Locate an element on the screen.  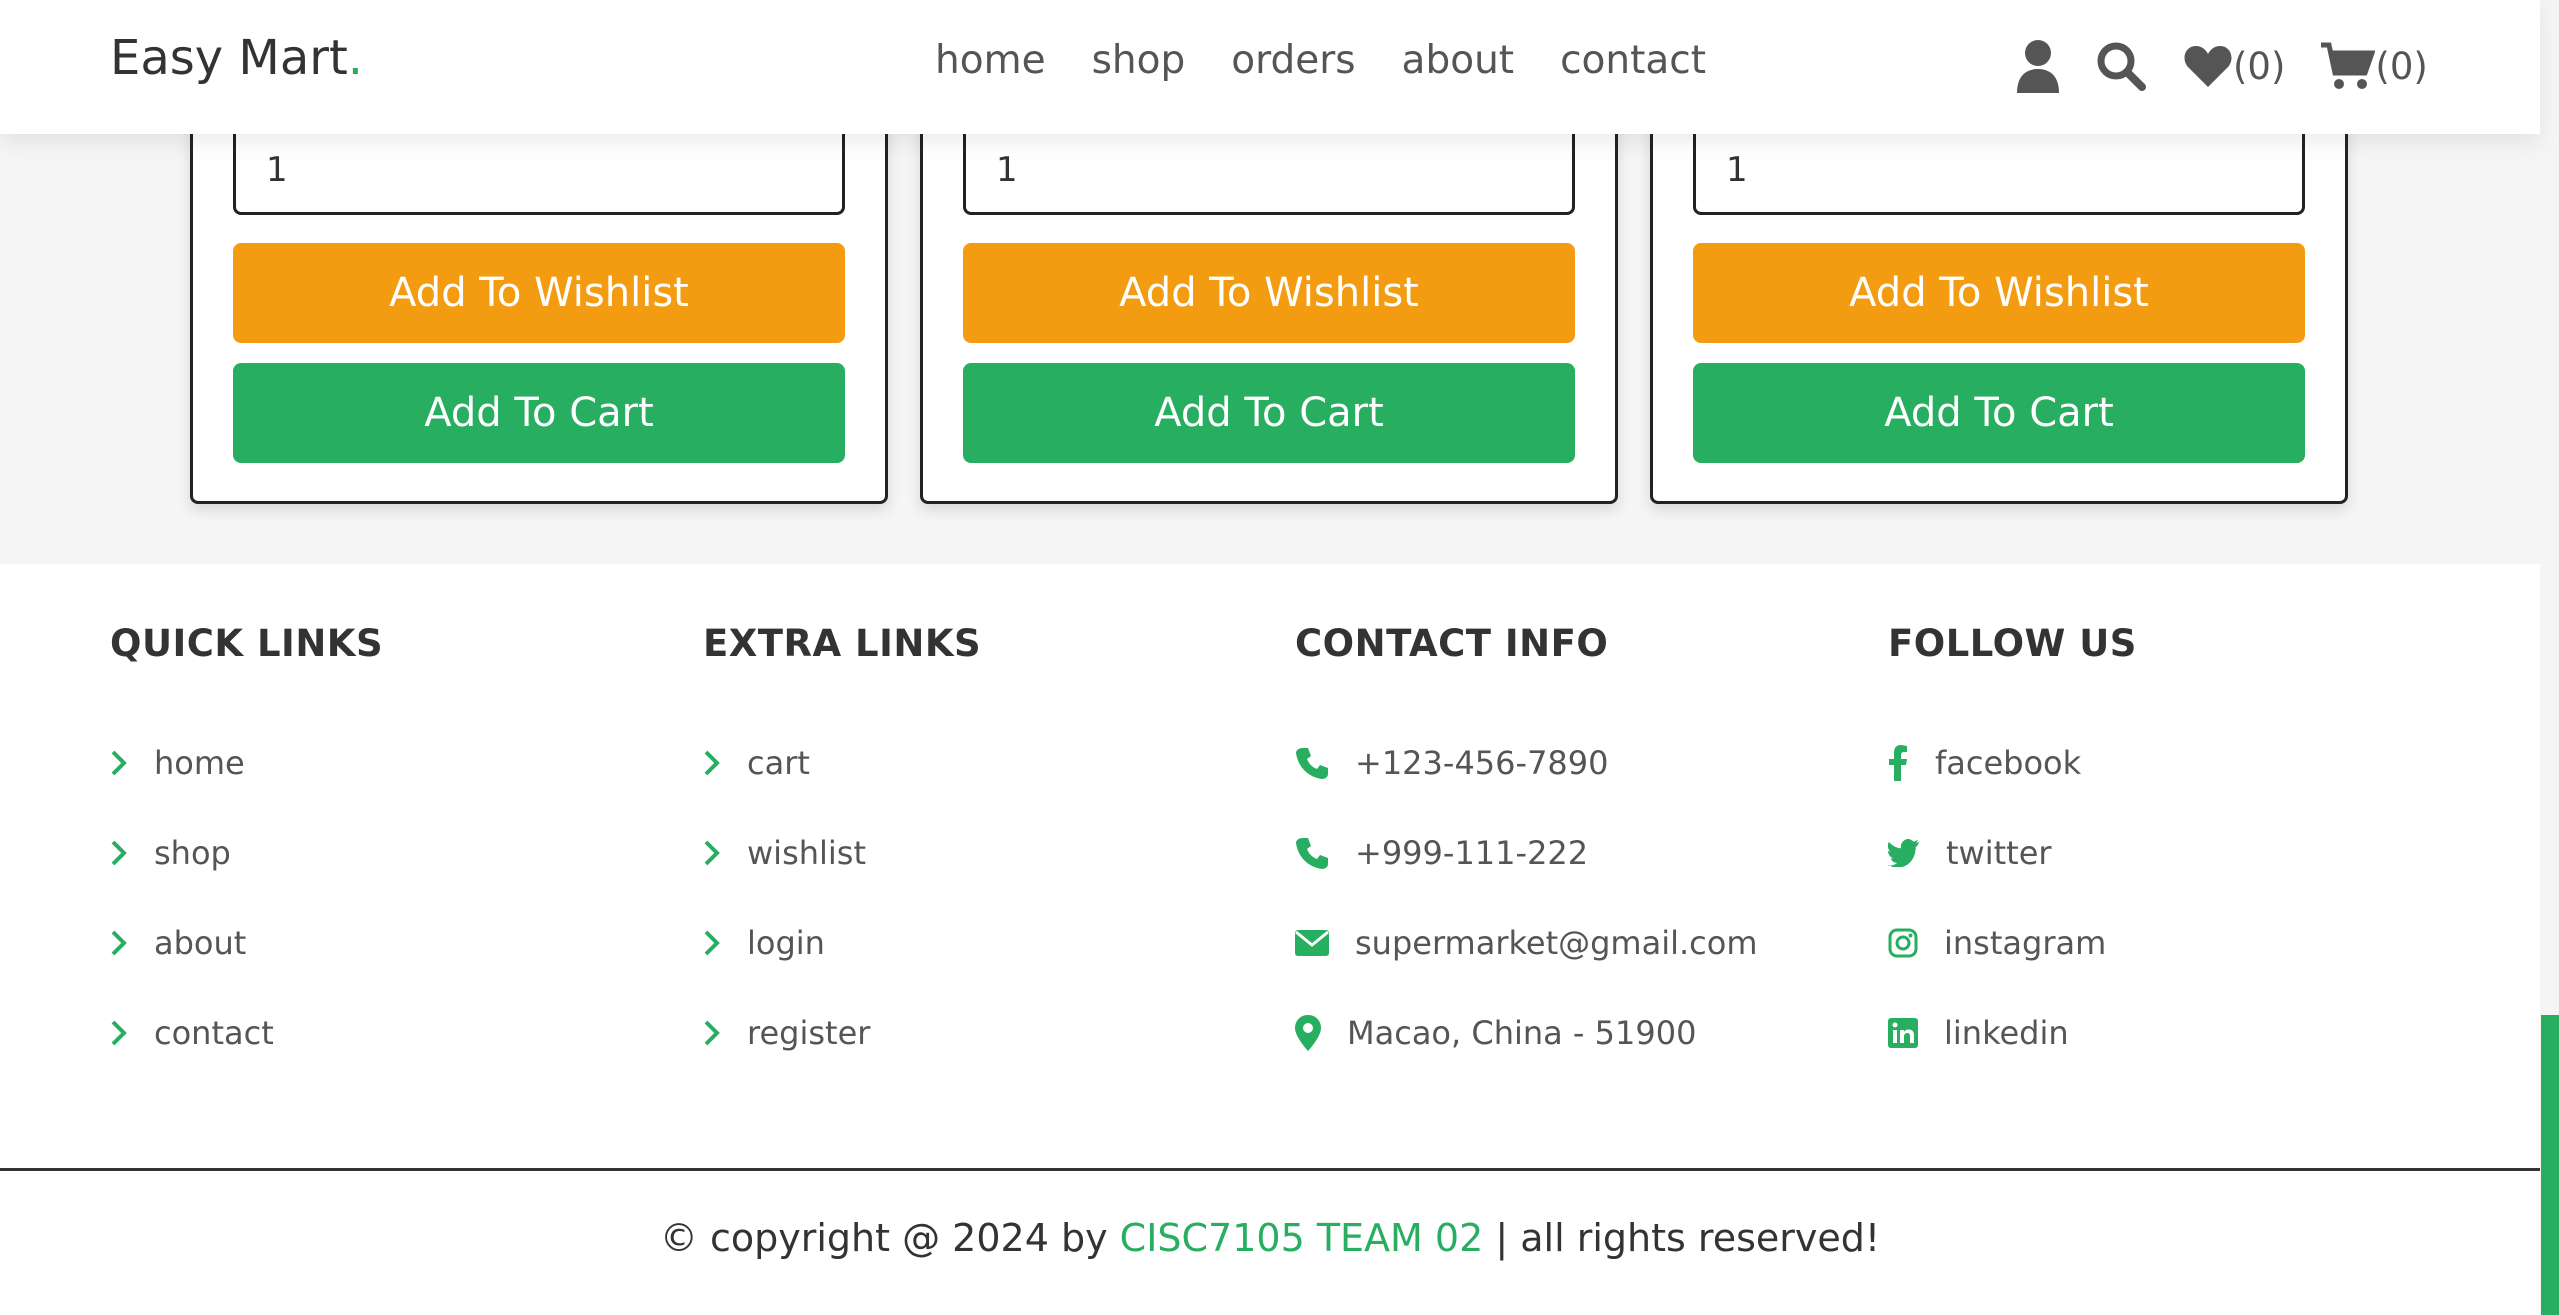
contact-label: +999-111-222 is located at coordinates (1472, 853).